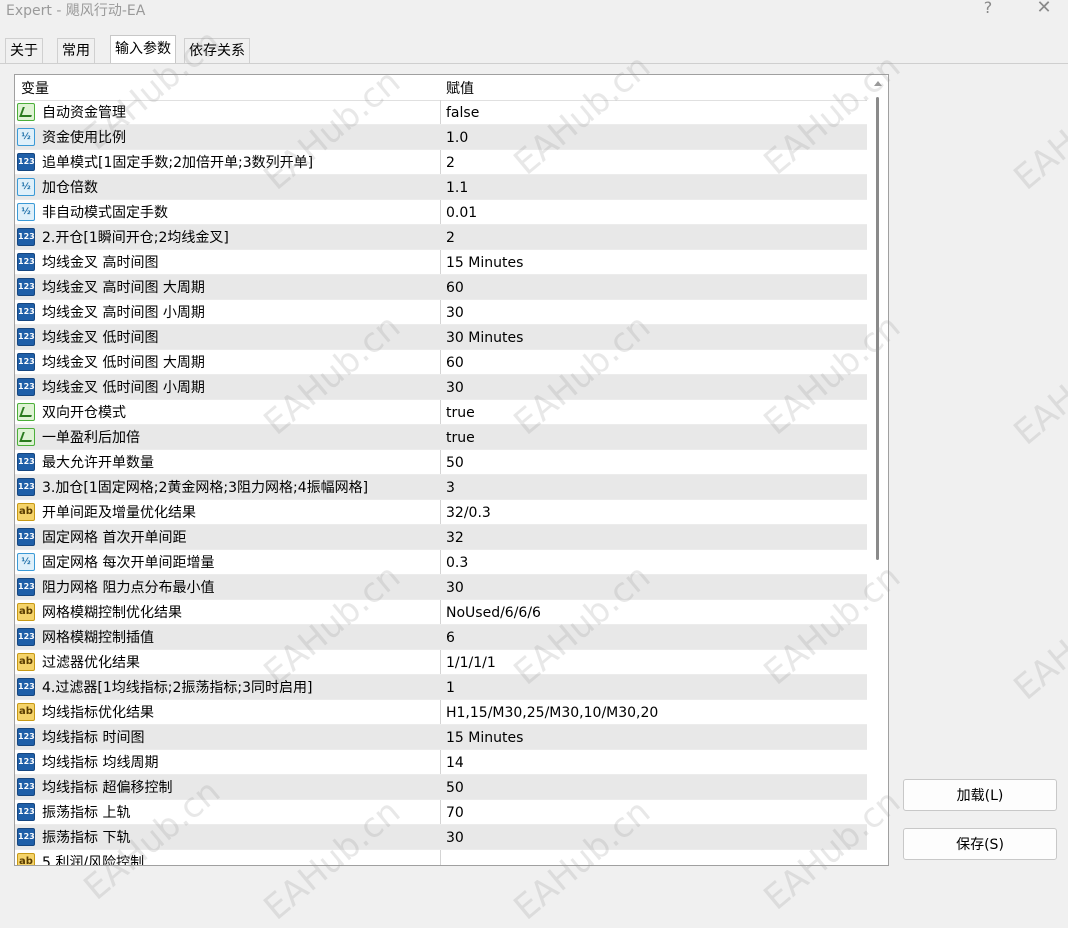  Describe the element at coordinates (100, 263) in the screenshot. I see `variable-name: 均线金叉 高时间图` at that location.